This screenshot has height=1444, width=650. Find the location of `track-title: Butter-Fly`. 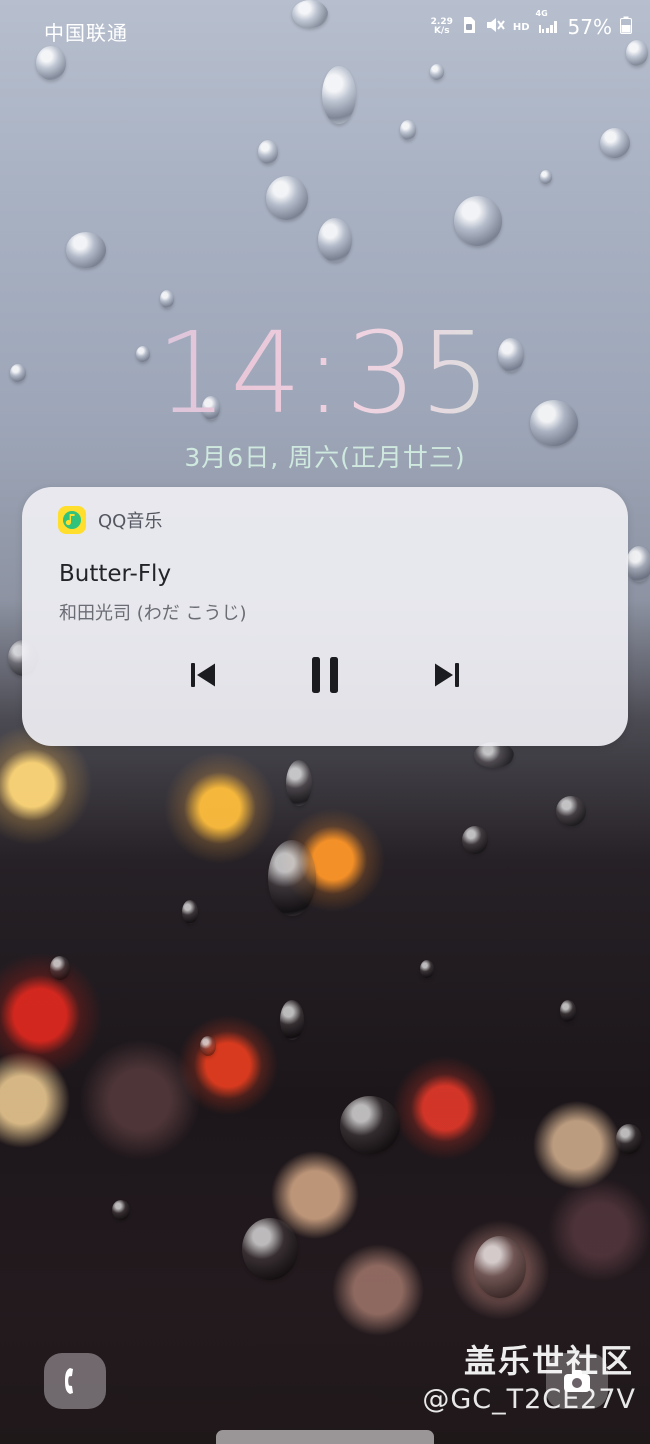

track-title: Butter-Fly is located at coordinates (115, 574).